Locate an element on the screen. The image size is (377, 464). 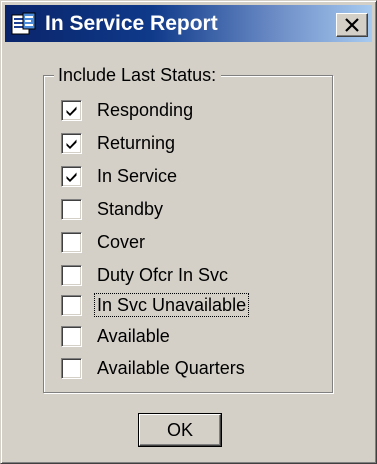
checkbox-available: Available is located at coordinates (116, 336).